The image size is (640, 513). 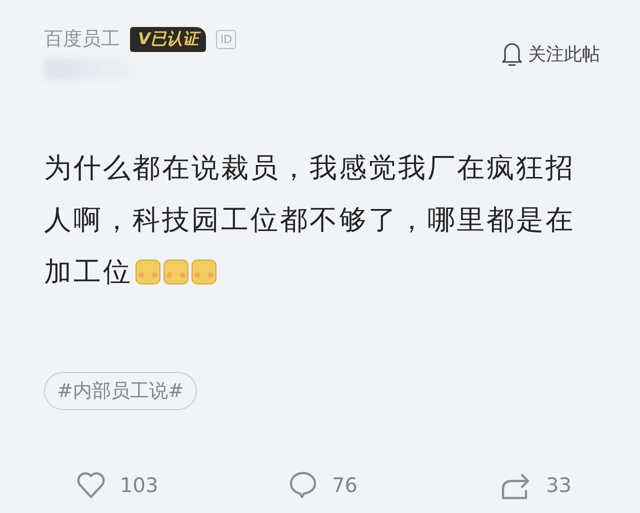 What do you see at coordinates (139, 485) in the screenshot?
I see `like-count: 103` at bounding box center [139, 485].